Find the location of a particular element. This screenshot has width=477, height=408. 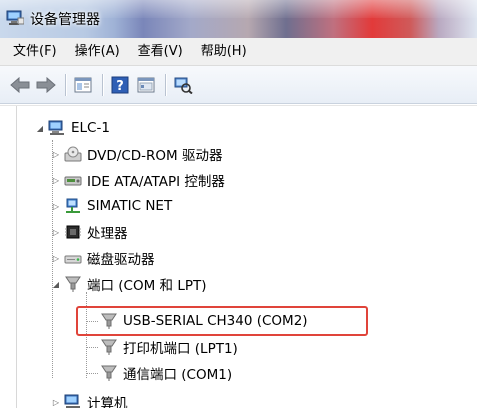

tree-node-processor: ▷ 处理器 is located at coordinates (89, 232).